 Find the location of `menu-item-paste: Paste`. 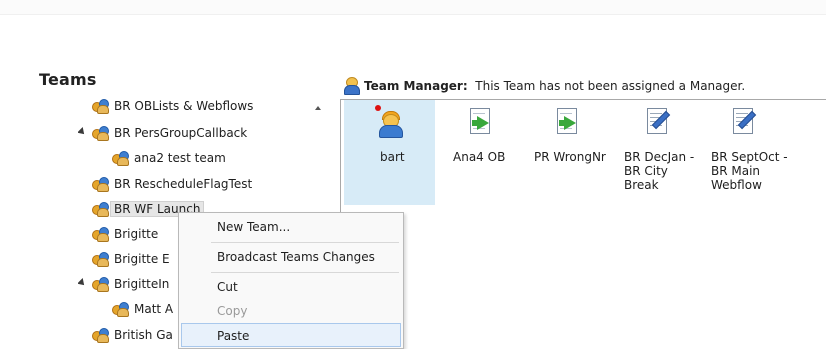

menu-item-paste: Paste is located at coordinates (291, 335).